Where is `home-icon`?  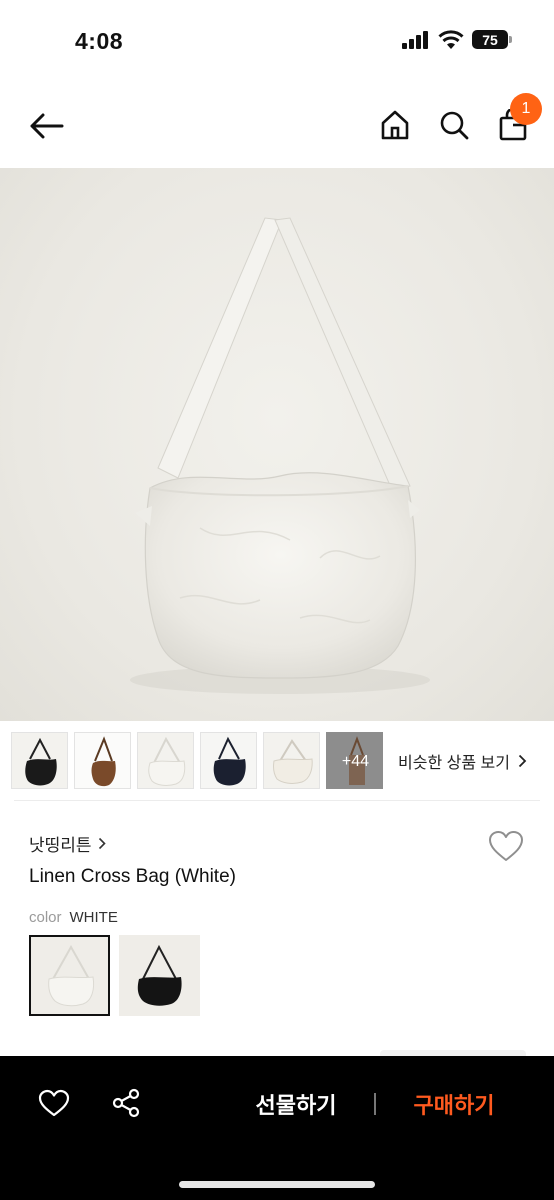
home-icon is located at coordinates (395, 125).